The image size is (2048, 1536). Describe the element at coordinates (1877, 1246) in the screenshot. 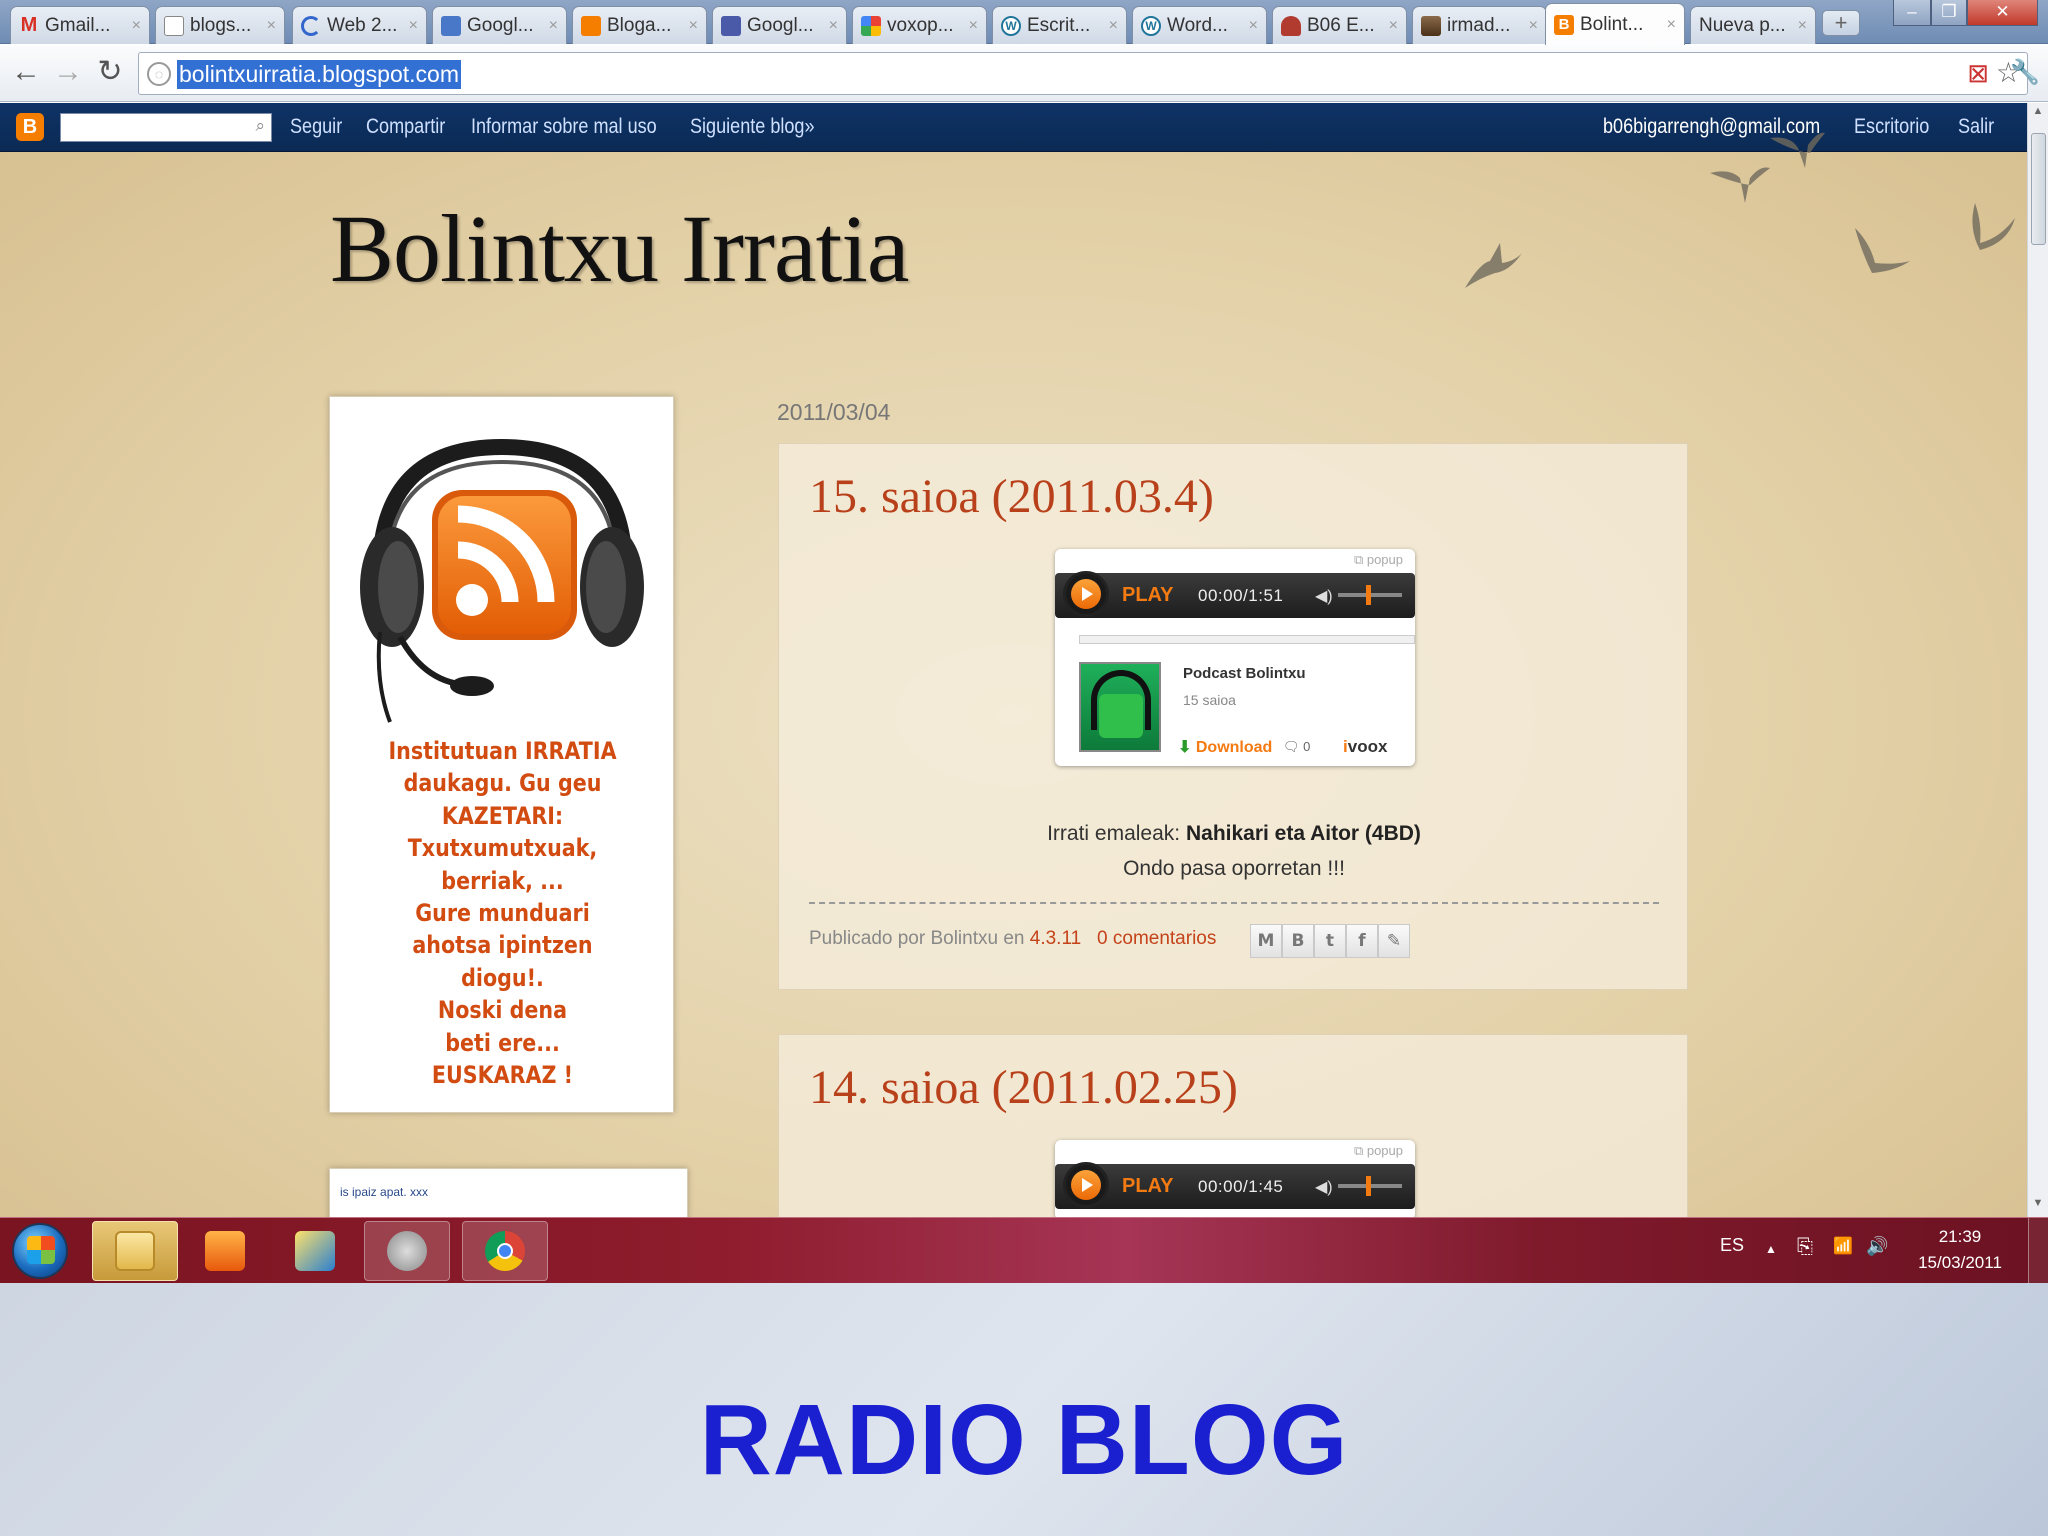

I see `volume-icon: 🔊` at that location.